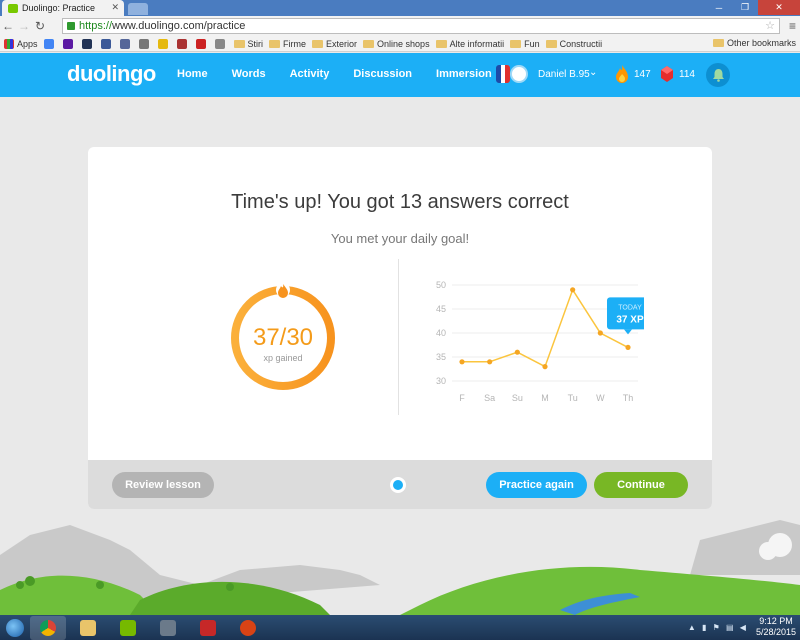 The image size is (800, 640). I want to click on tray-icons: ▲ ▮ ⚑ ▤ ◀, so click(718, 627).